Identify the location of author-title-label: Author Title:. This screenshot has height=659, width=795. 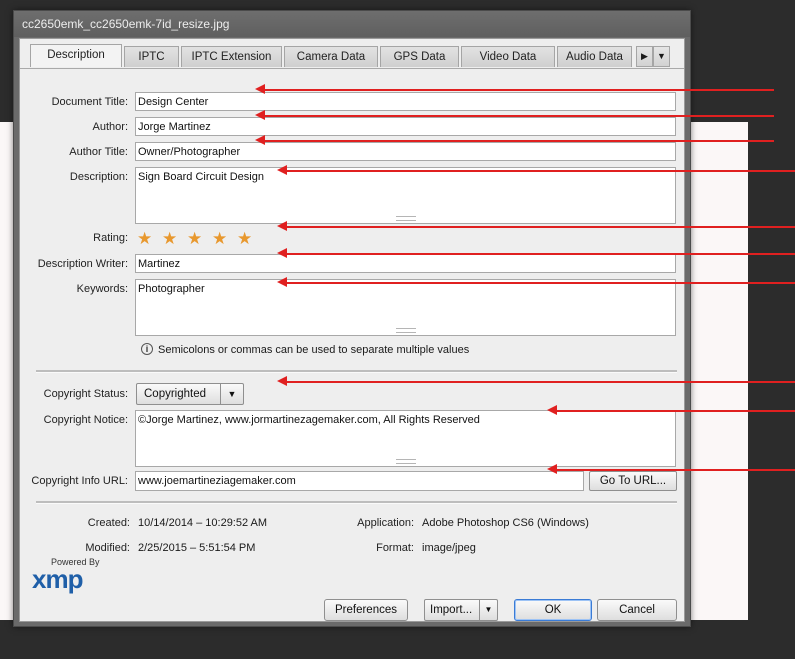
(98, 152).